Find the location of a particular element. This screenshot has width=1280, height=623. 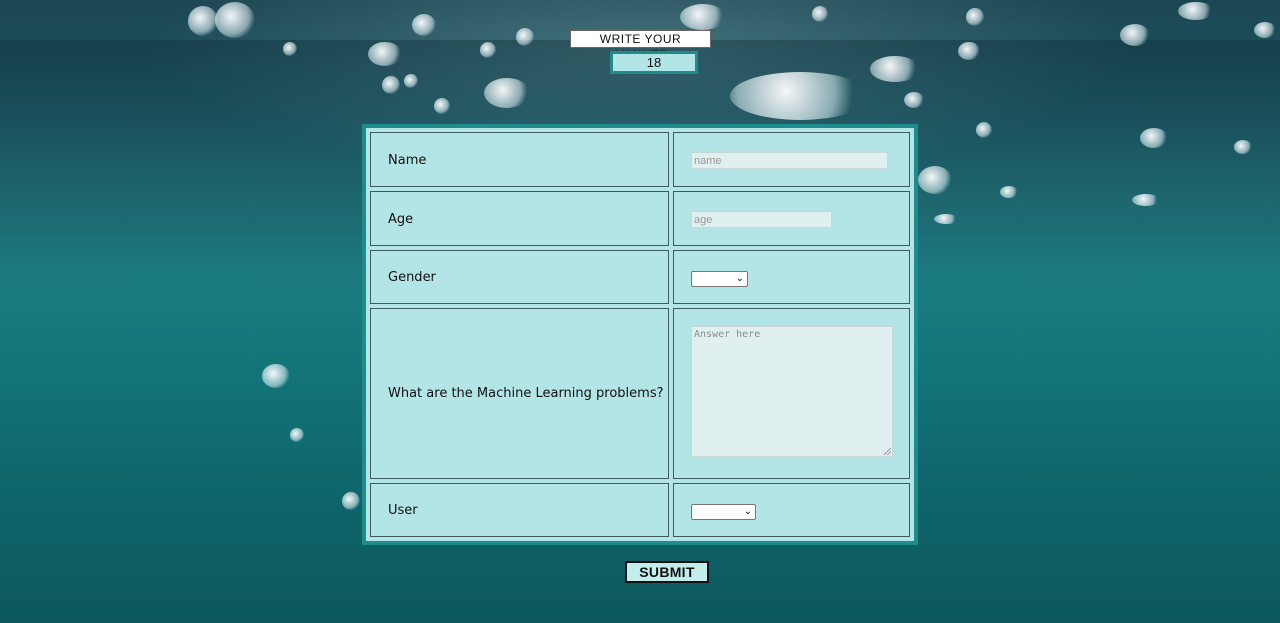

user-label-cell: User is located at coordinates (519, 510).